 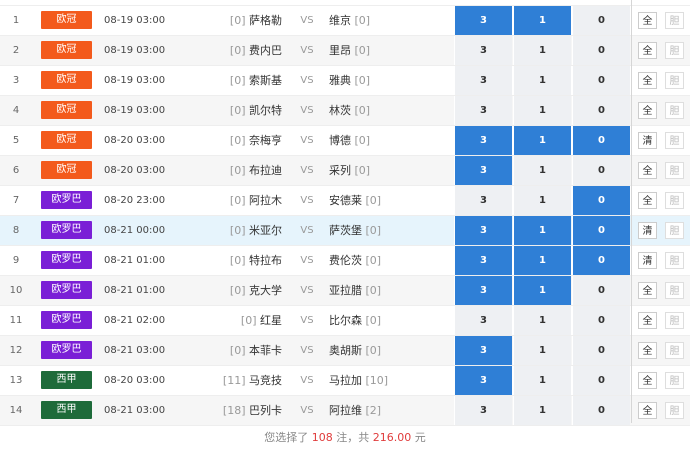 I want to click on row-number: 7, so click(x=16, y=200).